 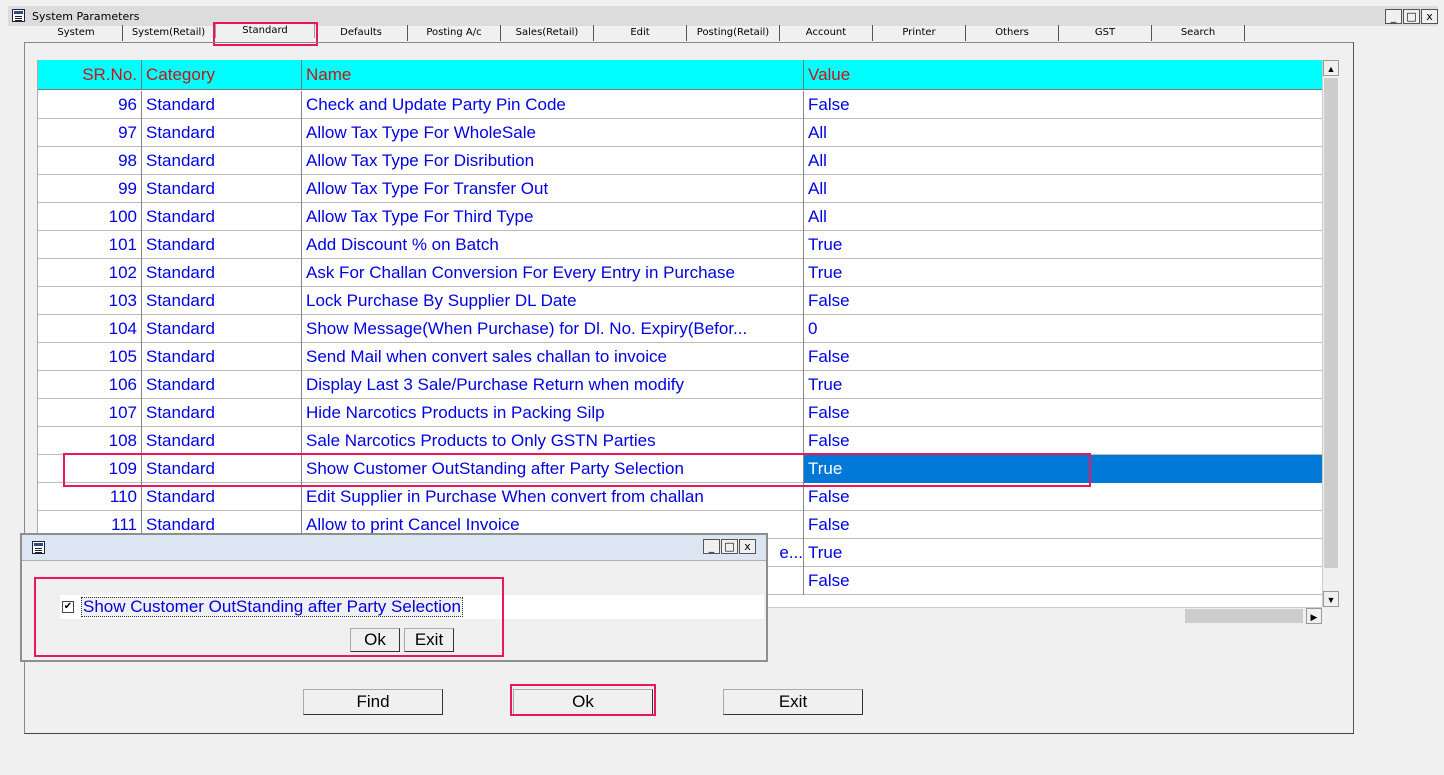 What do you see at coordinates (733, 33) in the screenshot?
I see `tab-posting-retail: Posting(Retail)` at bounding box center [733, 33].